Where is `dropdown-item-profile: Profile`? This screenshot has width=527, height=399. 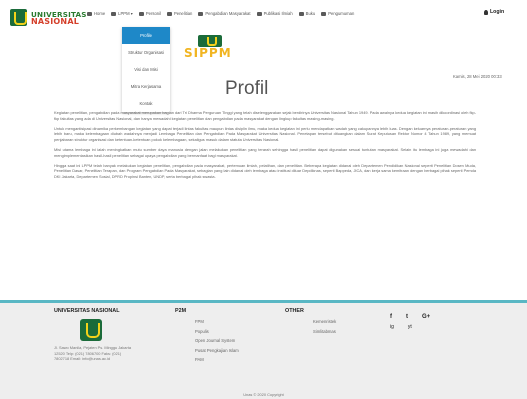
dropdown-item-profile: Profile is located at coordinates (146, 35).